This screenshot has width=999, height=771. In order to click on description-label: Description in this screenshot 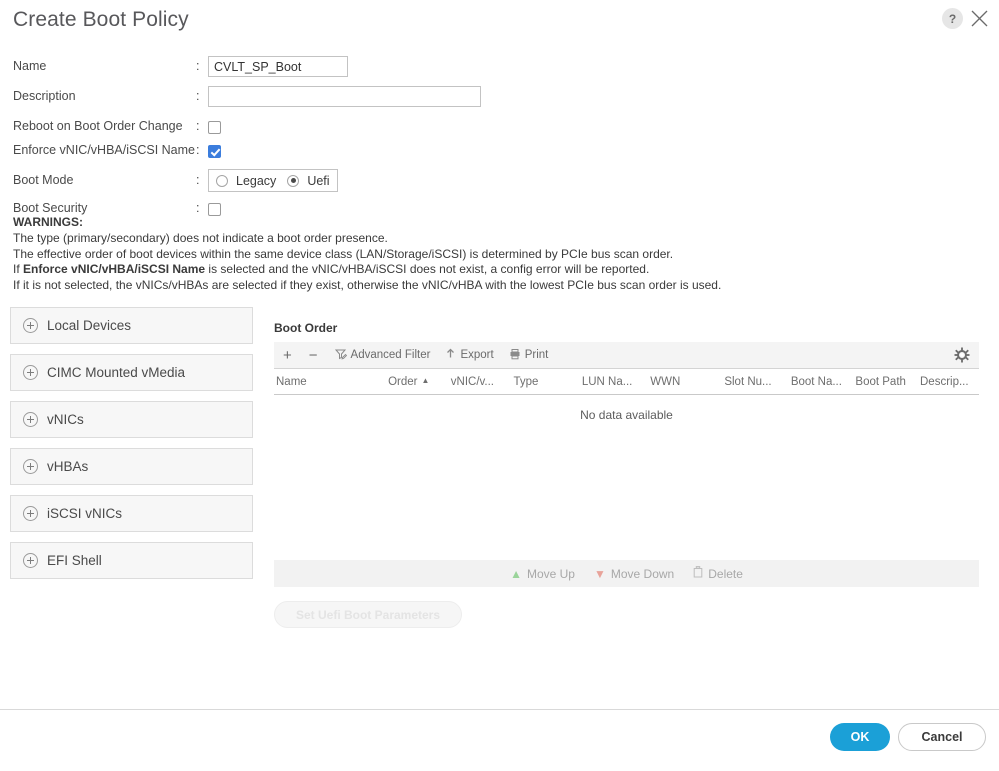, I will do `click(44, 96)`.